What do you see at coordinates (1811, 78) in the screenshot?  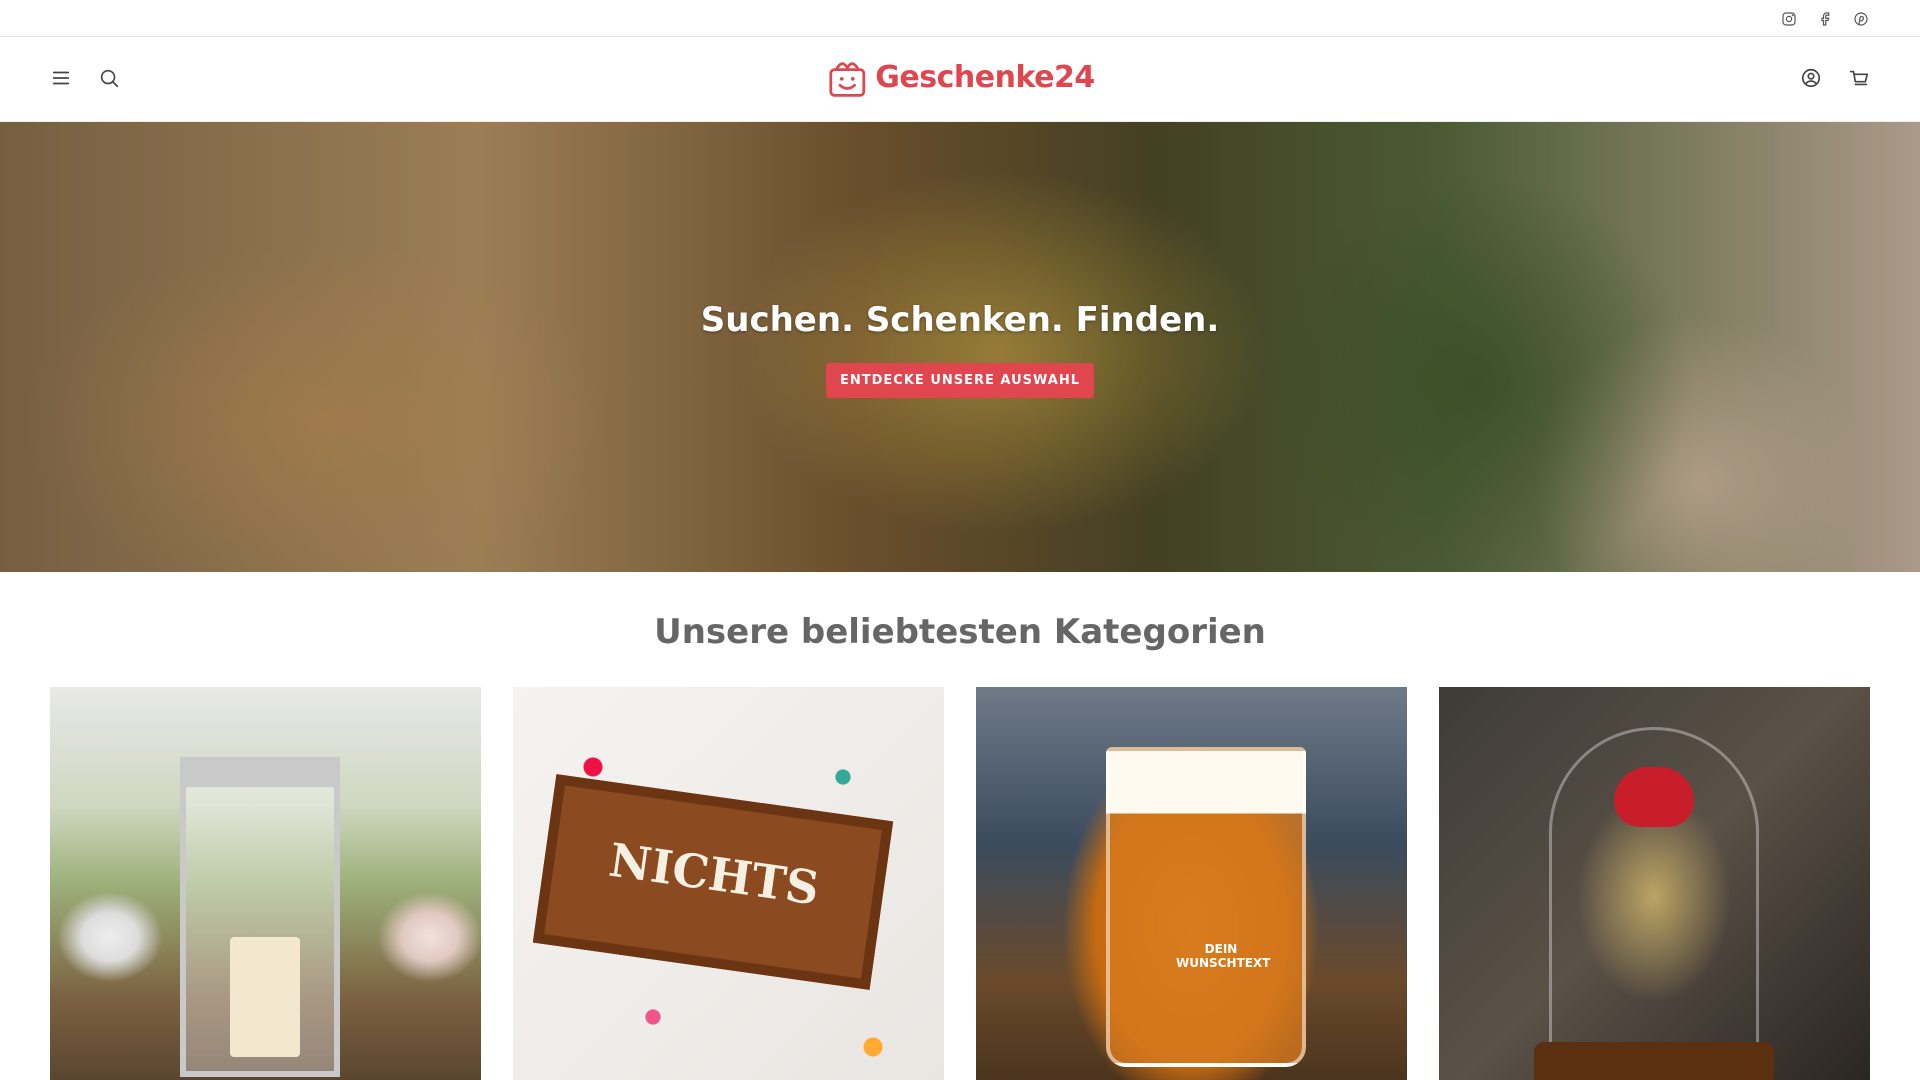 I see `account-icon` at bounding box center [1811, 78].